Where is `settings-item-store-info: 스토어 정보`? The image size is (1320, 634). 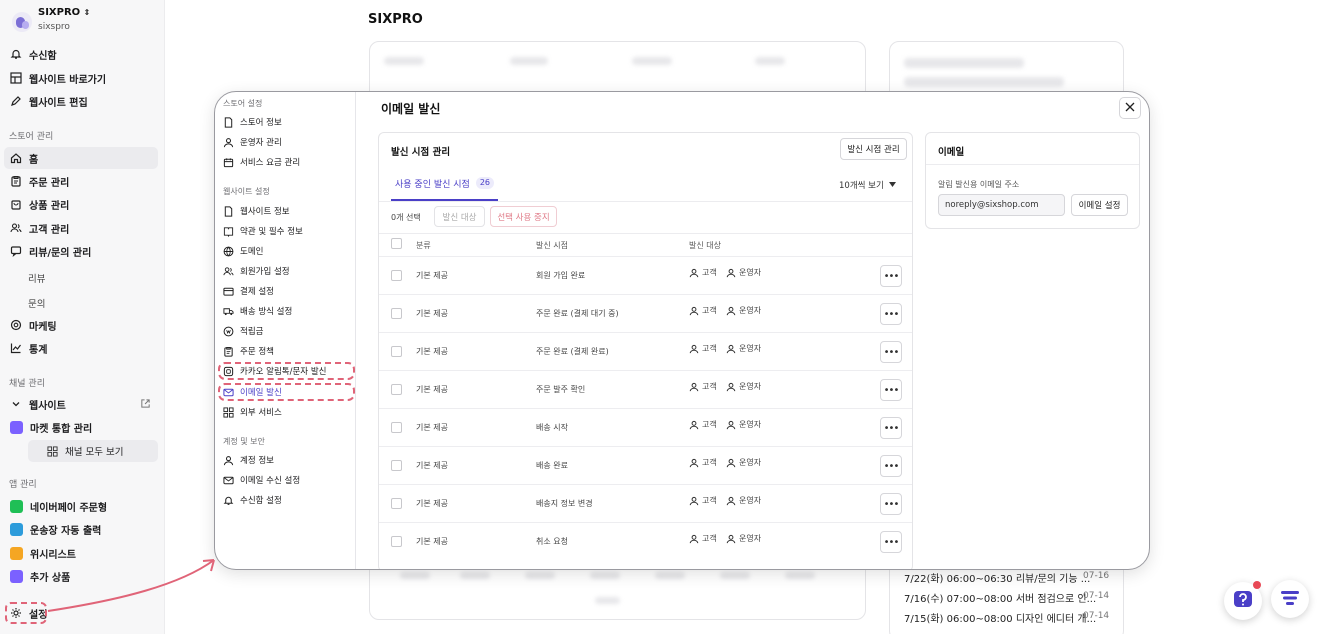
settings-item-store-info: 스토어 정보 is located at coordinates (287, 122).